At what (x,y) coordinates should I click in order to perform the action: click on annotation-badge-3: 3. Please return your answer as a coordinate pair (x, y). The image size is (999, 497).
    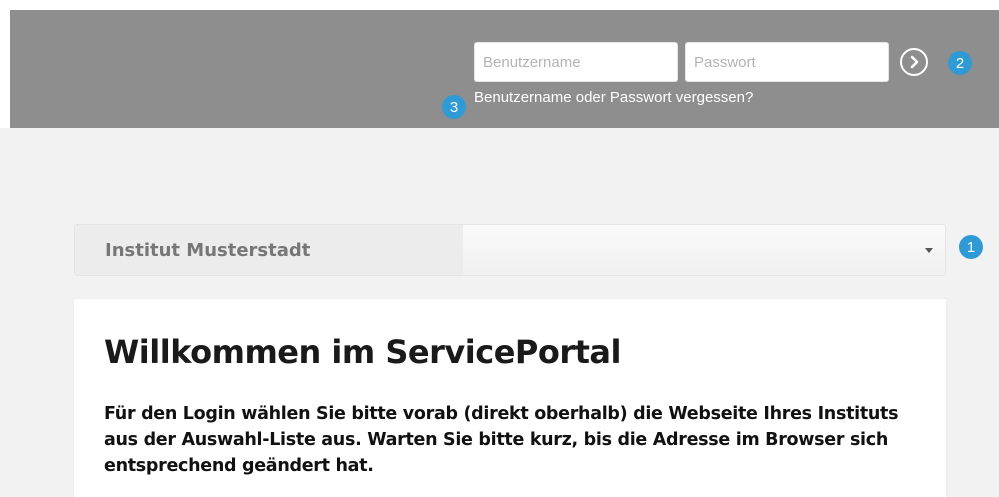
    Looking at the image, I should click on (454, 107).